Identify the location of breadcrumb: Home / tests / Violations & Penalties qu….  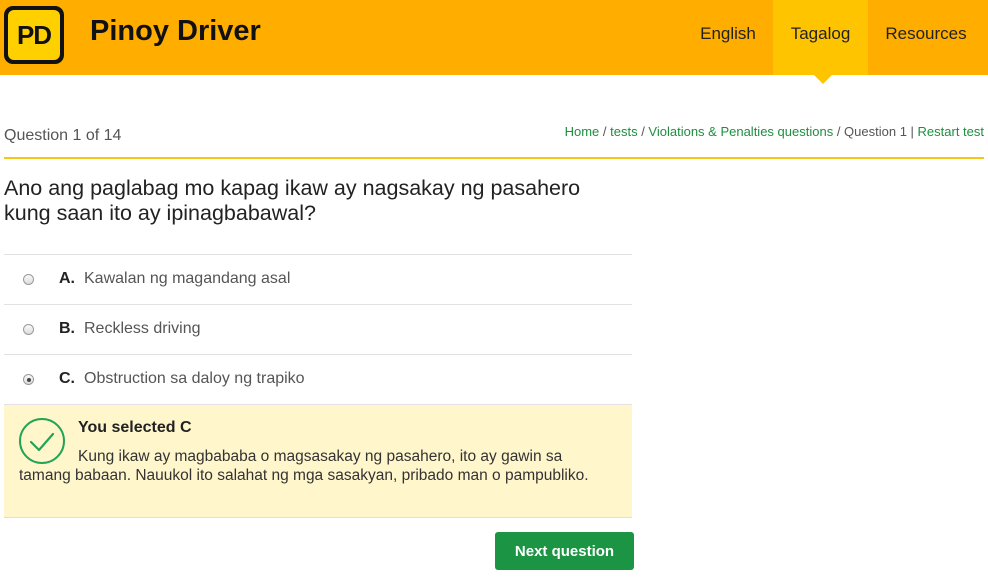
(774, 131).